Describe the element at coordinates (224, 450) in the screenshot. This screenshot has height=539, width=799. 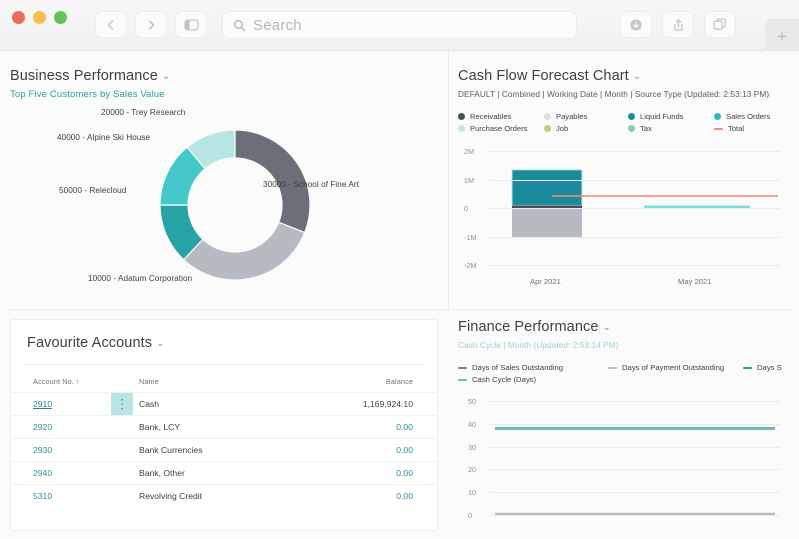
I see `table-row: 2930 Bank Currencies 0.00` at that location.